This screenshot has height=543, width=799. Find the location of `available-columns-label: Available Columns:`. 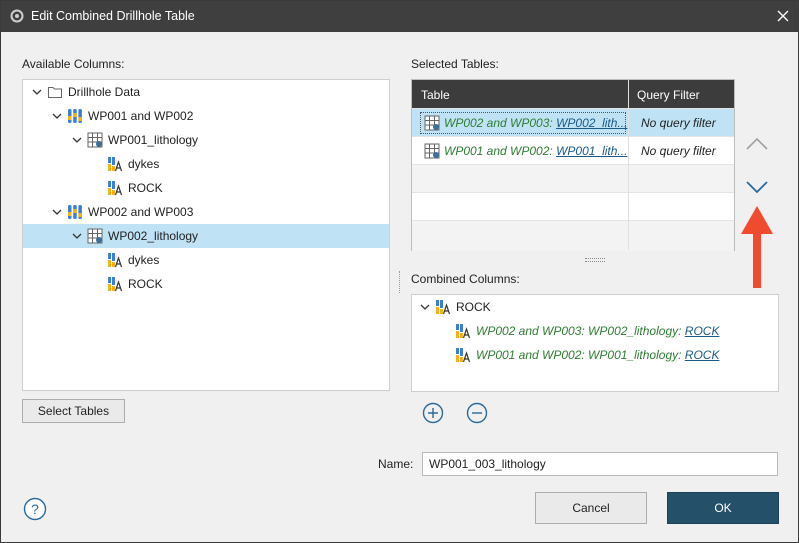

available-columns-label: Available Columns: is located at coordinates (73, 64).